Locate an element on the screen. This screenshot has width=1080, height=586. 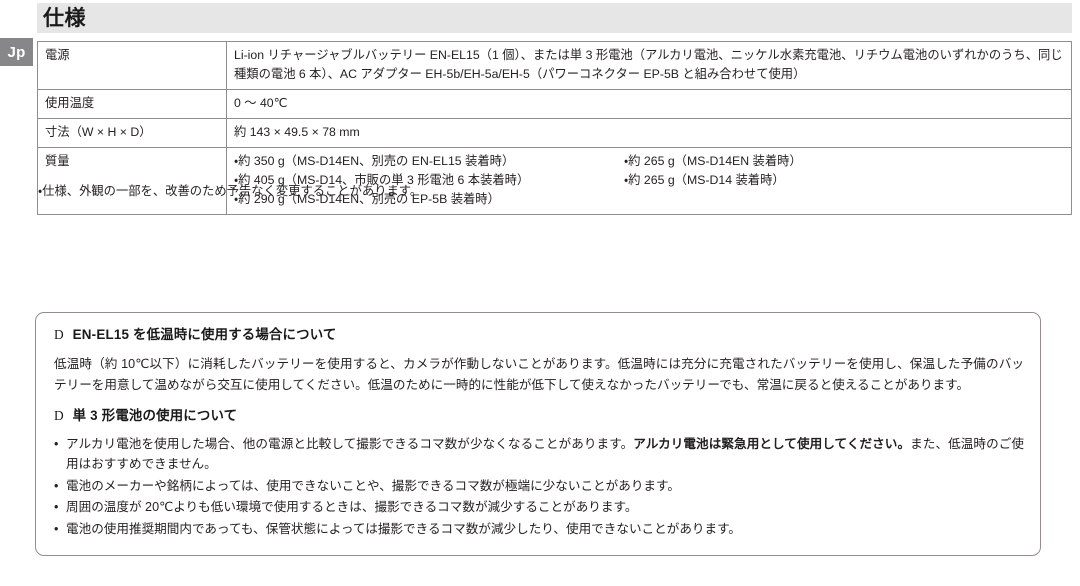
table-row: 使用温度 0 〜 40℃ is located at coordinates (554, 104).